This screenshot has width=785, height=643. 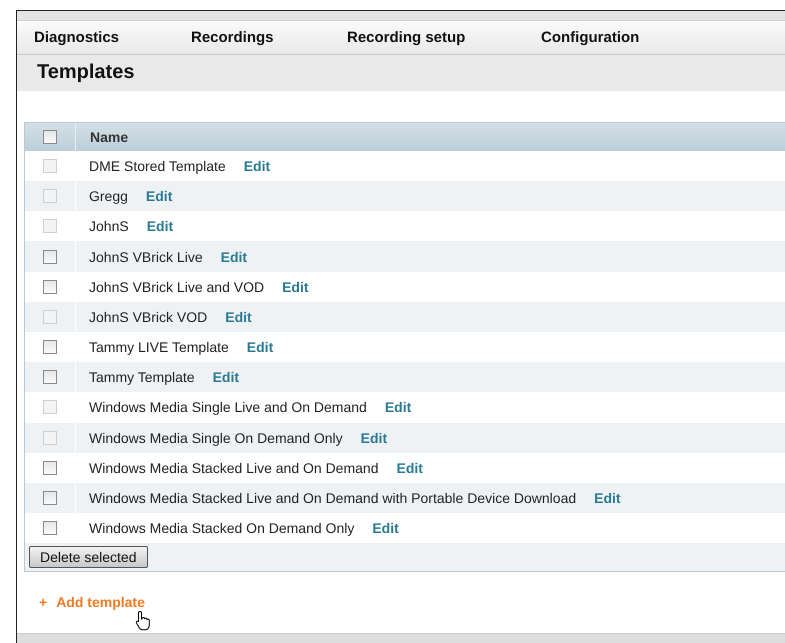 What do you see at coordinates (148, 316) in the screenshot?
I see `template-name: JohnS VBrick VOD` at bounding box center [148, 316].